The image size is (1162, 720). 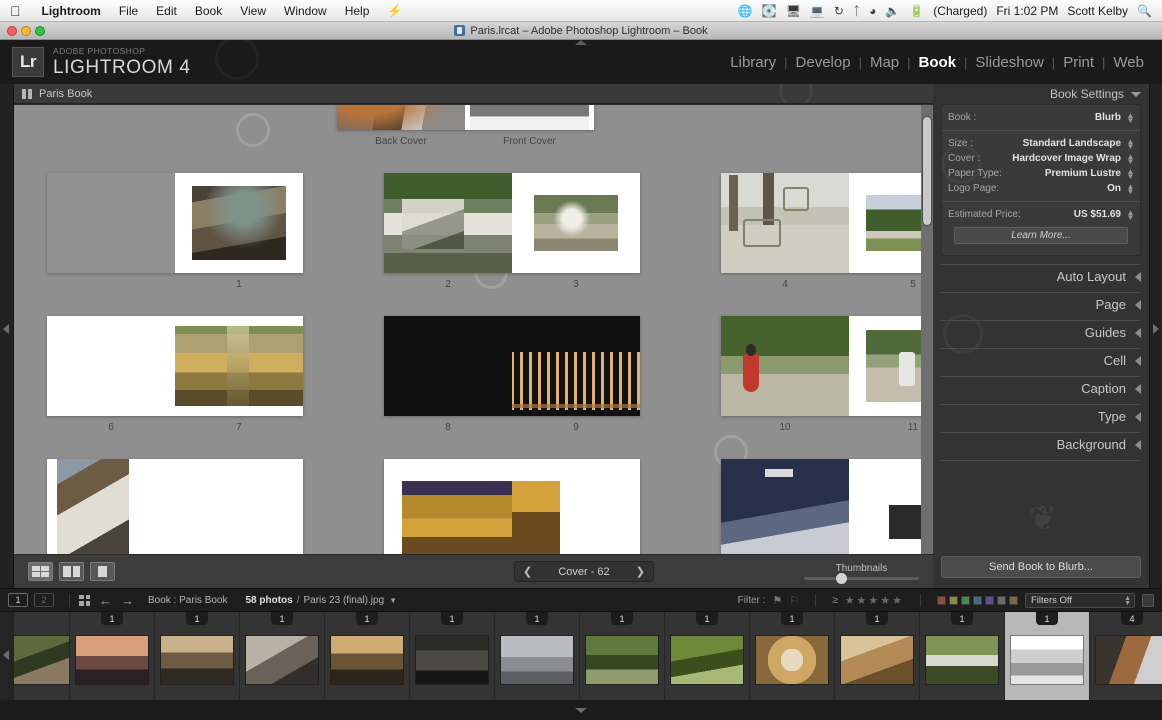 I want to click on chevron-down-icon: ▼, so click(x=393, y=600).